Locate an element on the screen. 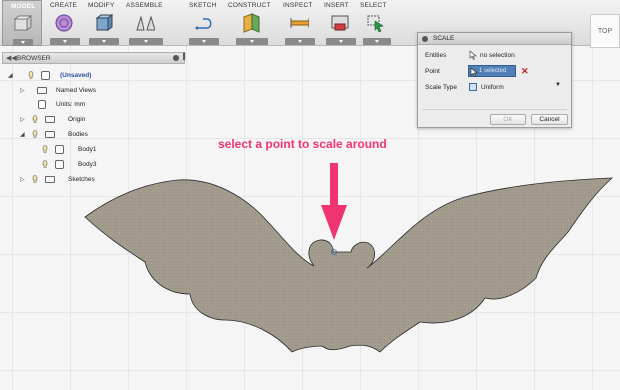 This screenshot has width=620, height=390. insert-dropdown is located at coordinates (341, 41).